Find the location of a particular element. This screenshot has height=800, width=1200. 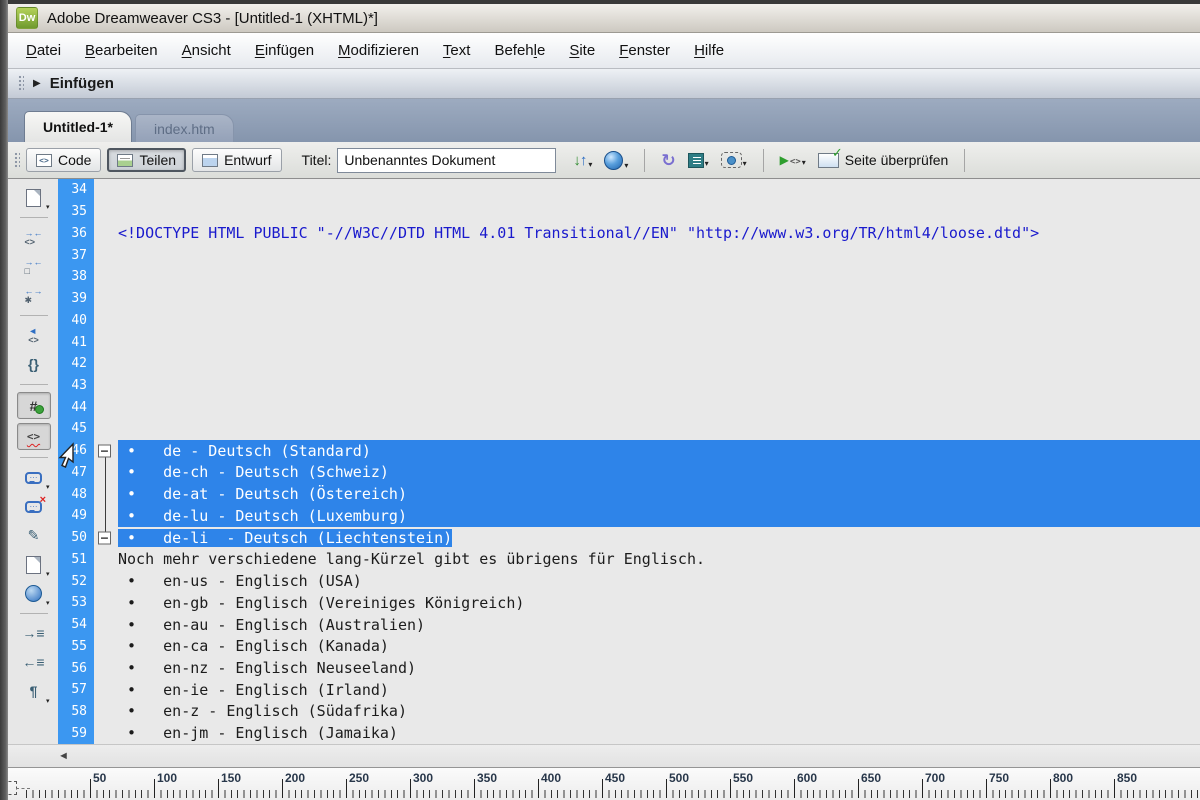

indent-code-button: →≡ is located at coordinates (34, 633).